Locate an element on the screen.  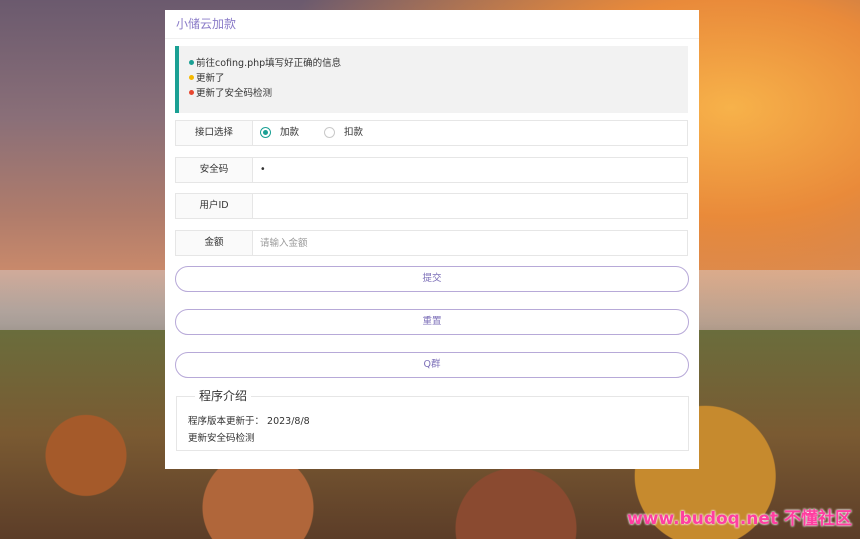
interface-select-row: 接口选择 加款 扣款 is located at coordinates (431, 133).